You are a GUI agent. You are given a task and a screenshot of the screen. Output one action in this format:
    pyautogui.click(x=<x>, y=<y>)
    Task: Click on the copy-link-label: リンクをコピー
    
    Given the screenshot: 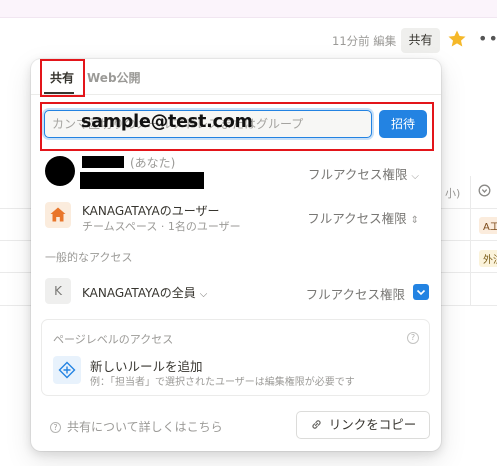 What is the action you would take?
    pyautogui.click(x=372, y=424)
    